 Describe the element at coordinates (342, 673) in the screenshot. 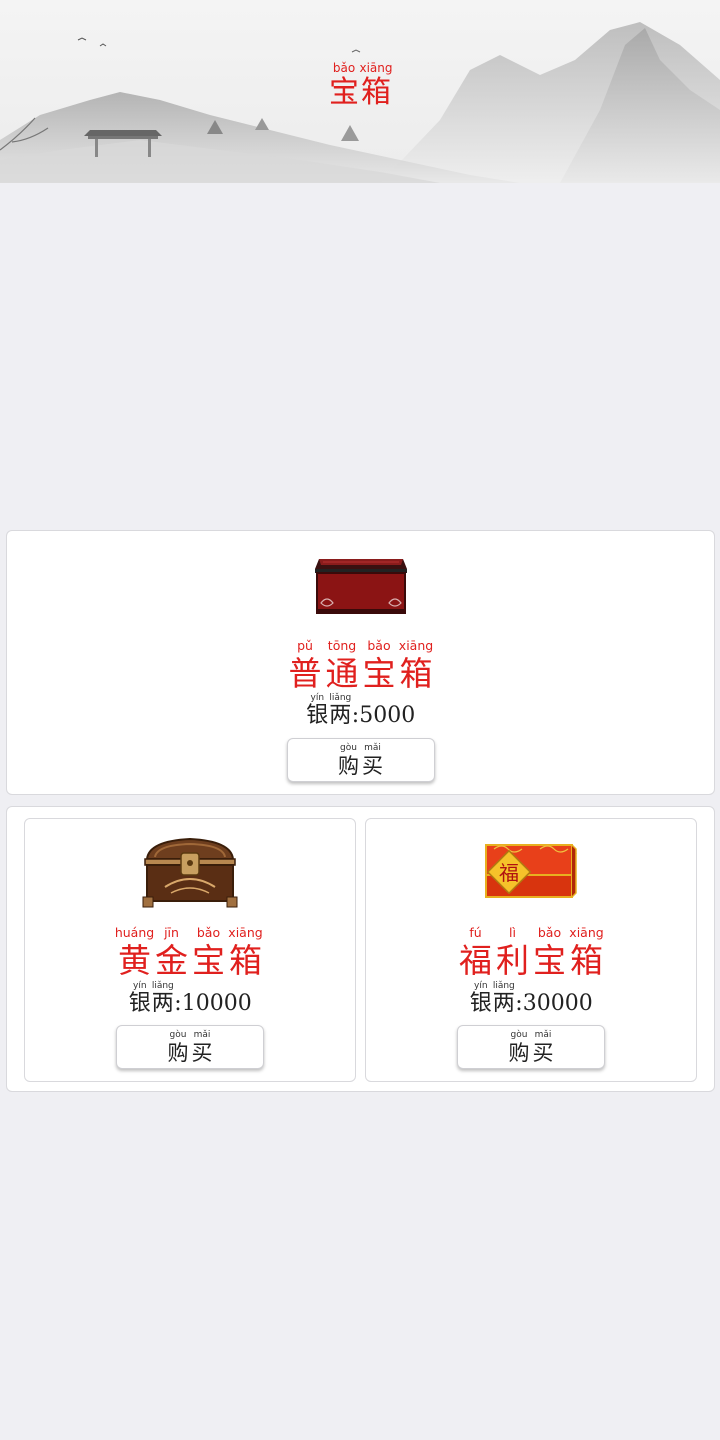

I see `hanzi: 通` at that location.